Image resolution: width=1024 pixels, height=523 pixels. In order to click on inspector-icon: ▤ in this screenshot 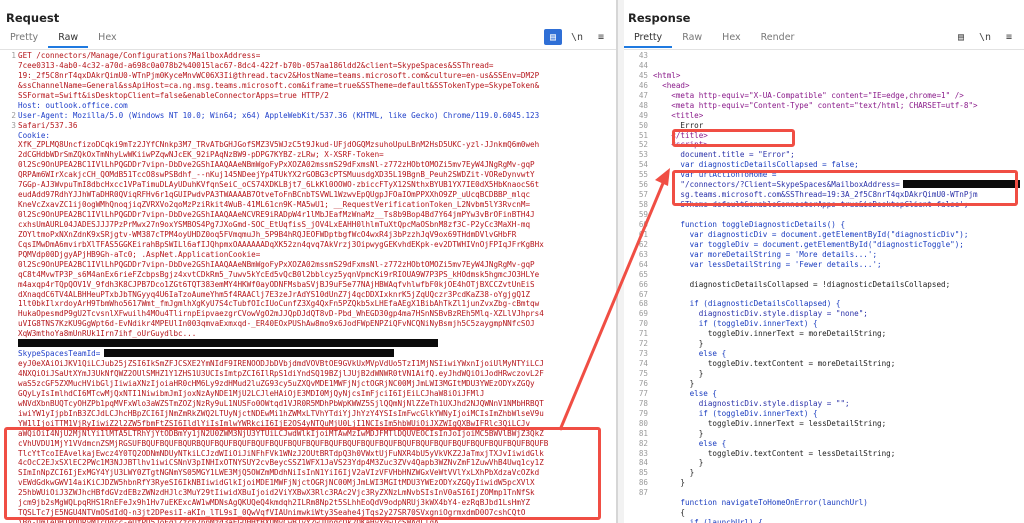, I will do `click(553, 37)`.